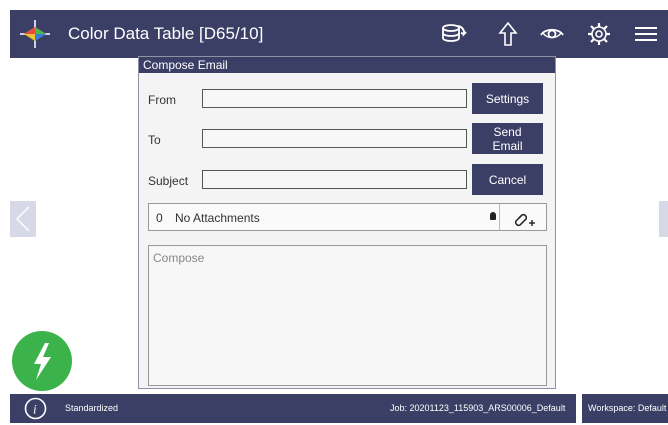 This screenshot has height=425, width=668. Describe the element at coordinates (159, 218) in the screenshot. I see `attachments-count: 0` at that location.